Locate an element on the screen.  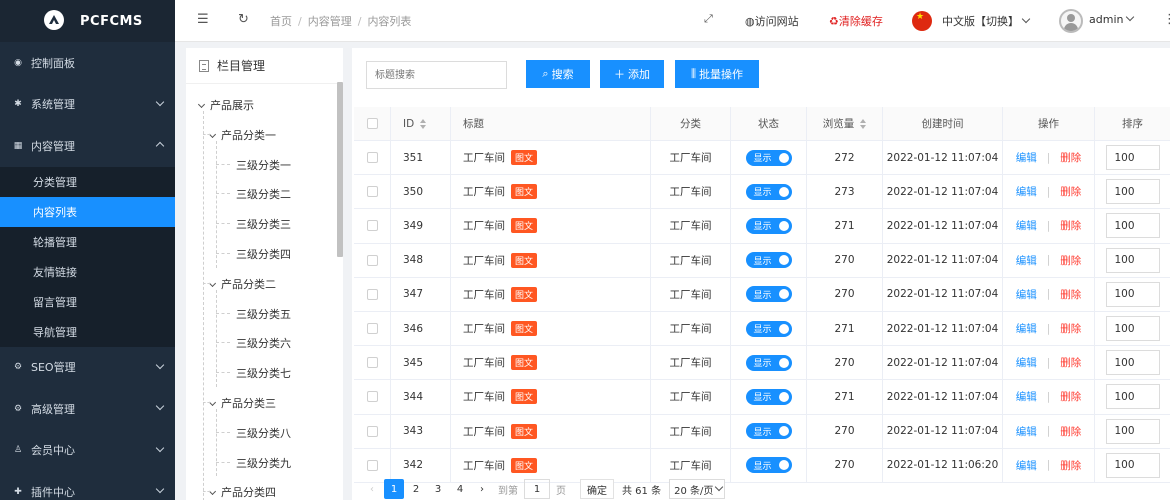
col-id: ID is located at coordinates (421, 123).